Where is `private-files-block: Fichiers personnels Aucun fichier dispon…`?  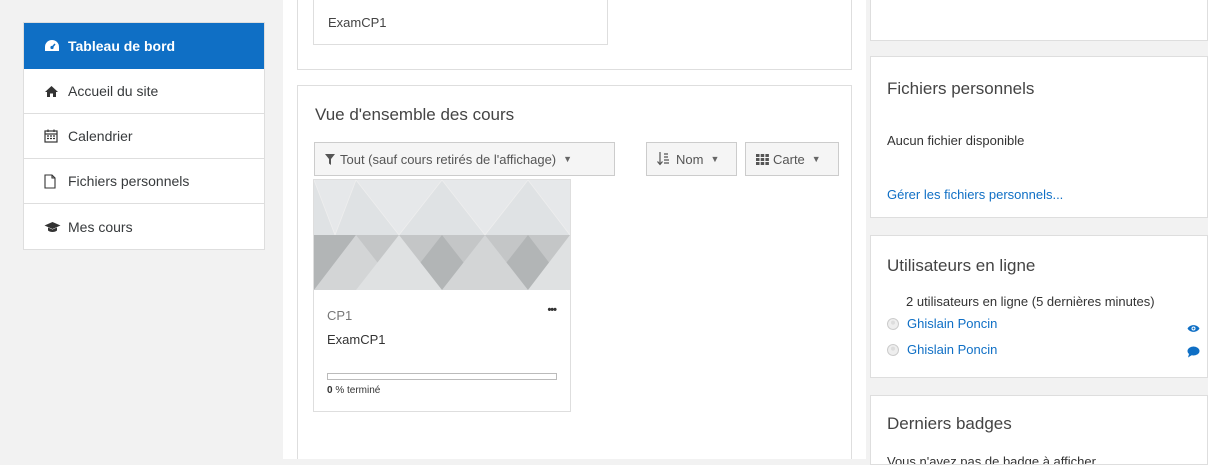
private-files-block: Fichiers personnels Aucun fichier dispon… is located at coordinates (1039, 137).